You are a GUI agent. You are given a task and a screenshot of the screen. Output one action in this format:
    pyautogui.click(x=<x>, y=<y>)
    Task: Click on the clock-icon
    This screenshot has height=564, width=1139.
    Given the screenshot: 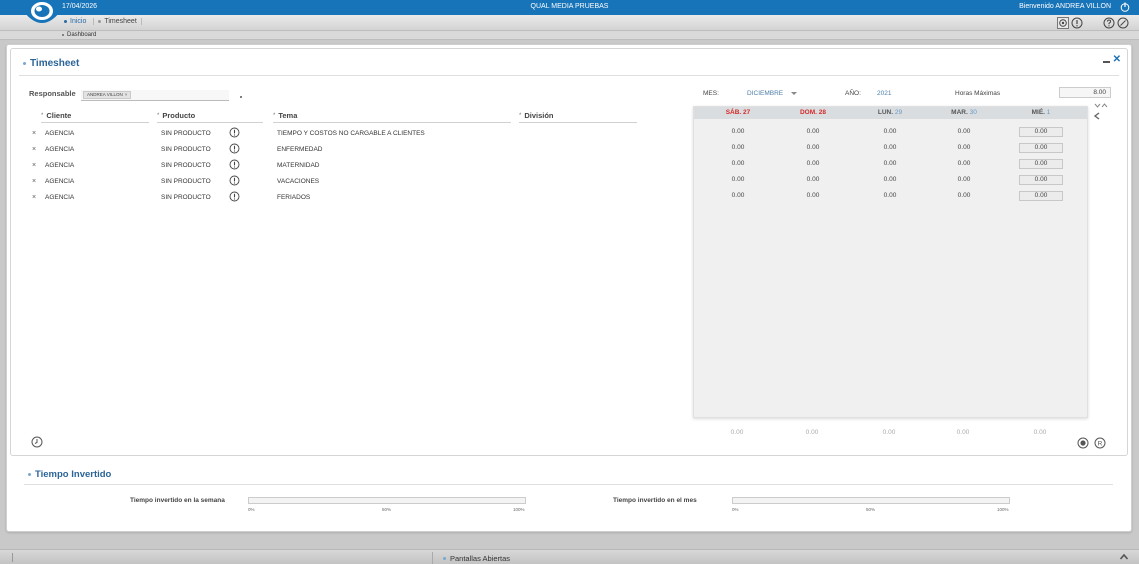 What is the action you would take?
    pyautogui.click(x=37, y=442)
    